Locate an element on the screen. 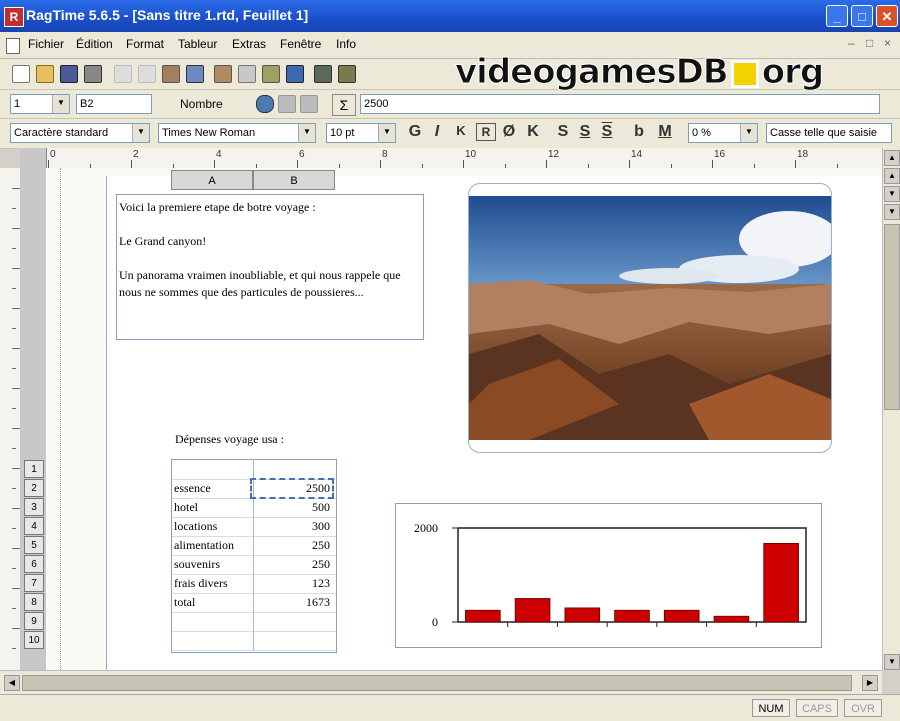 This screenshot has width=900, height=721. row-number: 8 is located at coordinates (34, 602).